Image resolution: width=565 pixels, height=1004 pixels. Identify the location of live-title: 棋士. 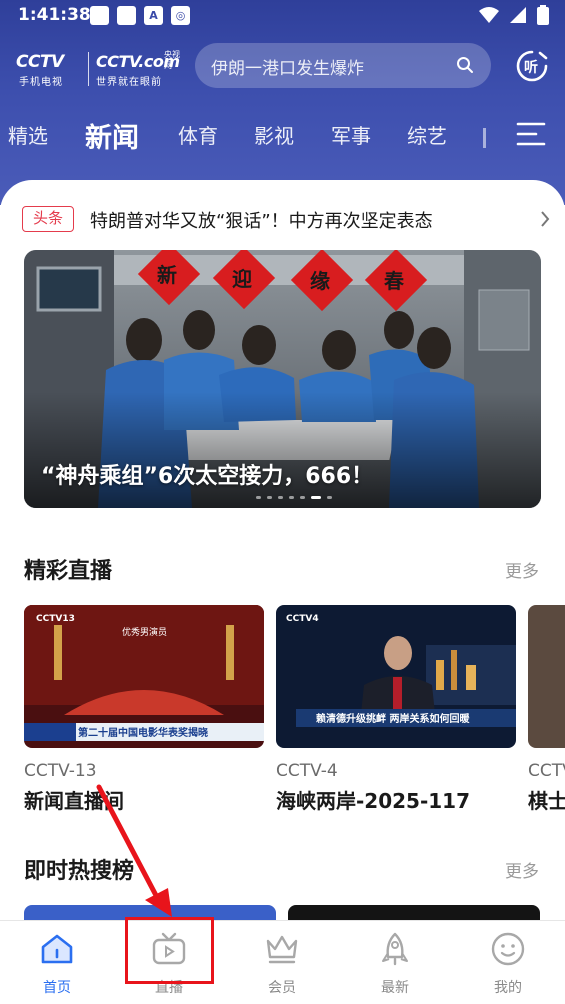
(546, 801).